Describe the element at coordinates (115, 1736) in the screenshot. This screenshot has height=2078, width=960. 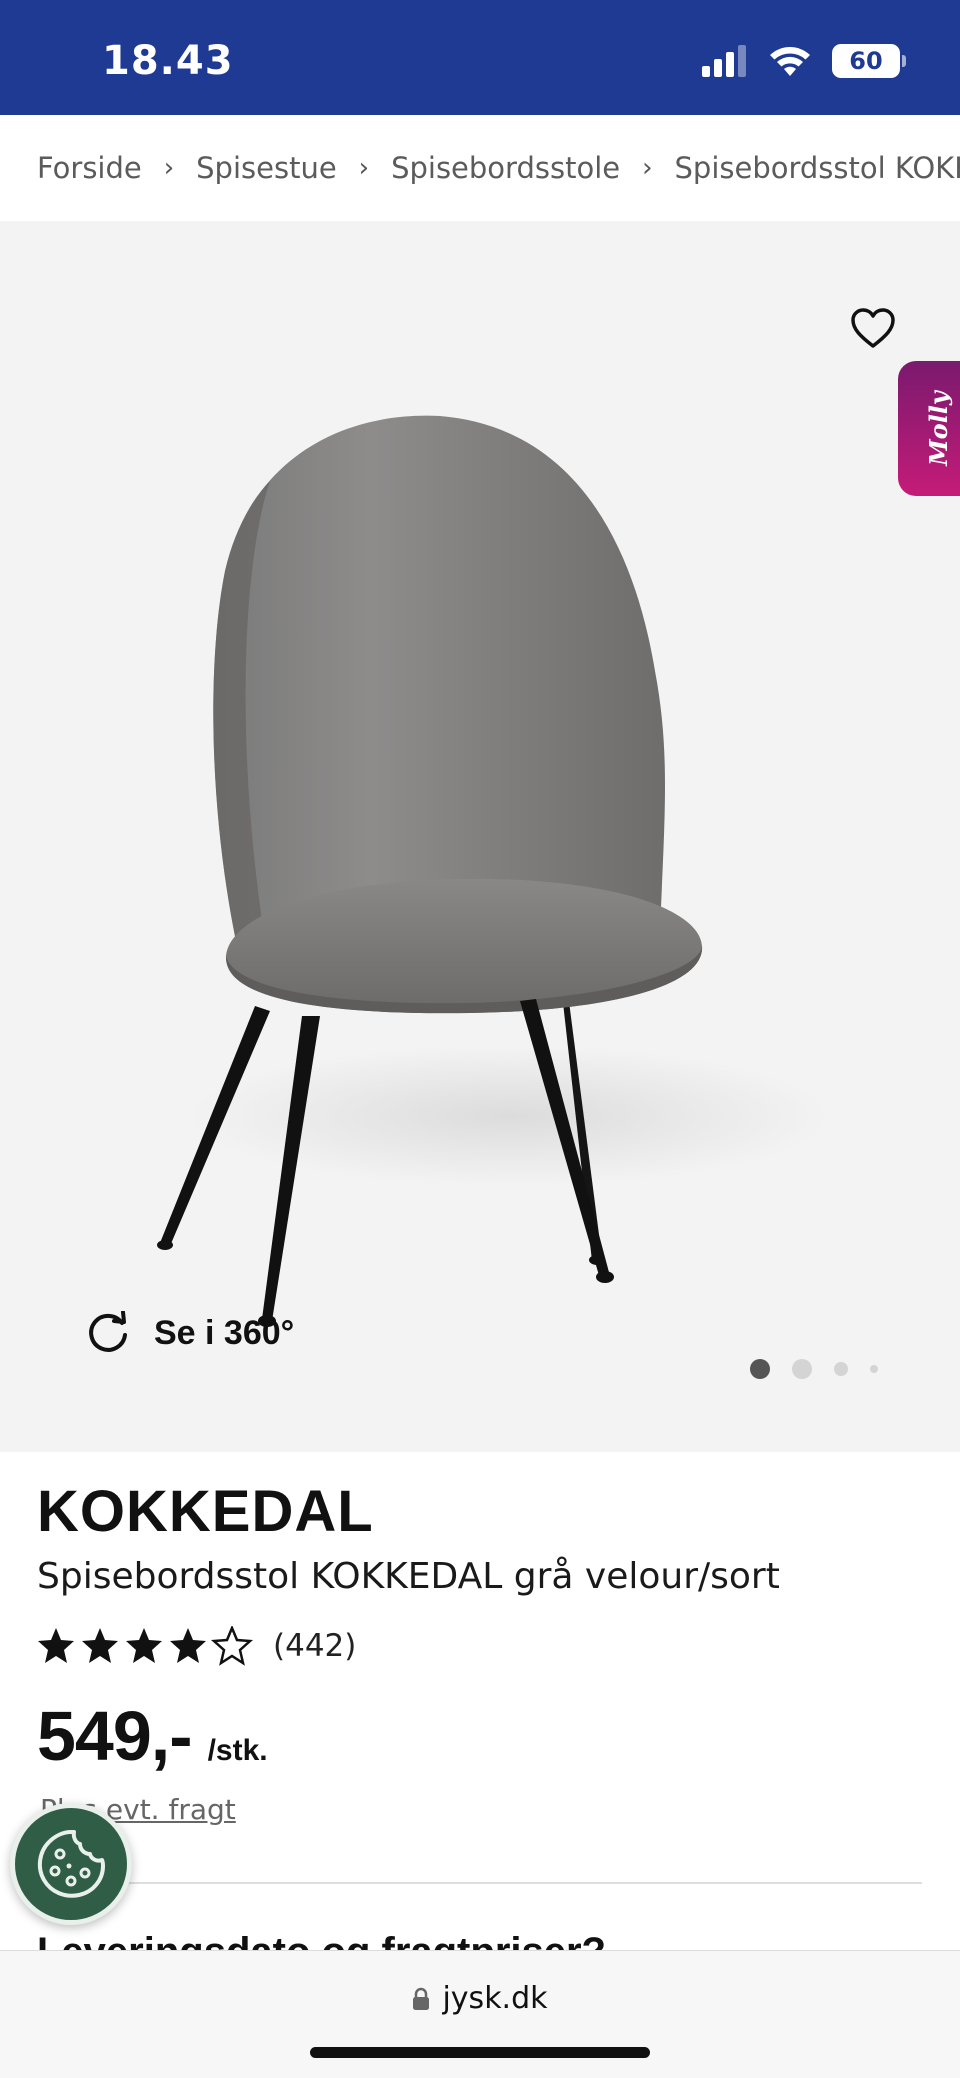
I see `product-price: 549,-` at that location.